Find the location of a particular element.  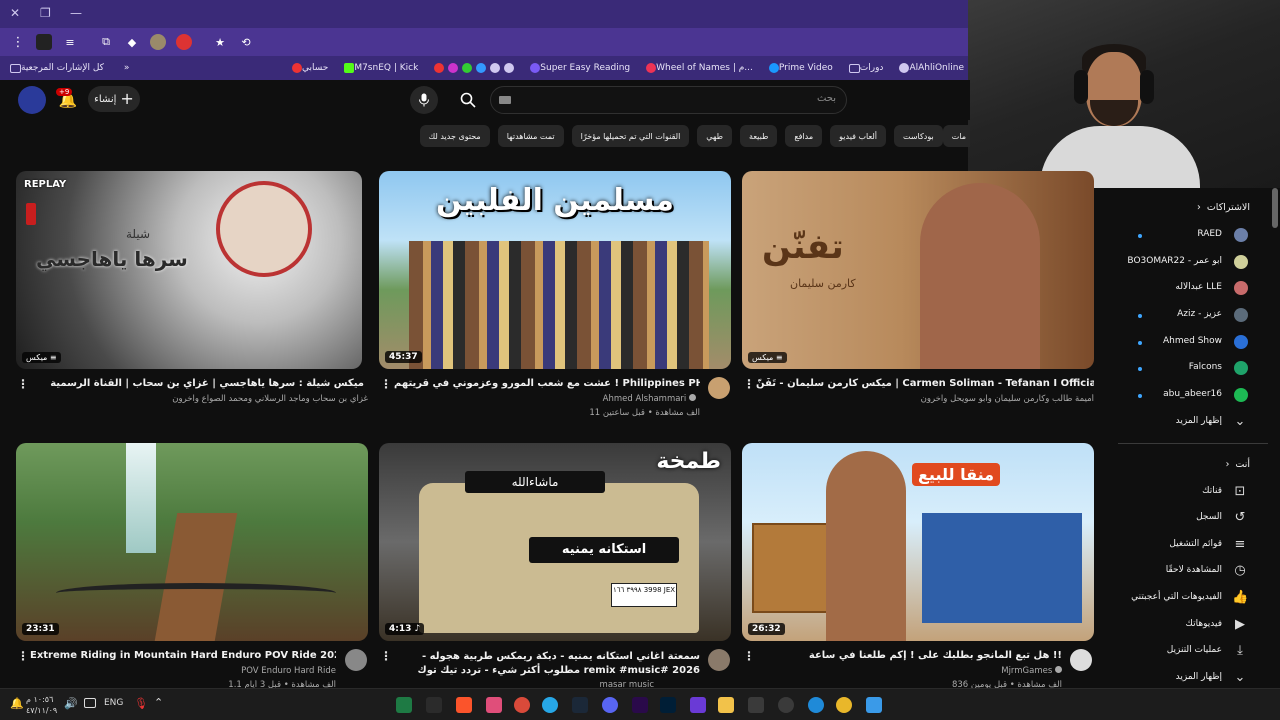

account-avatar is located at coordinates (32, 100).